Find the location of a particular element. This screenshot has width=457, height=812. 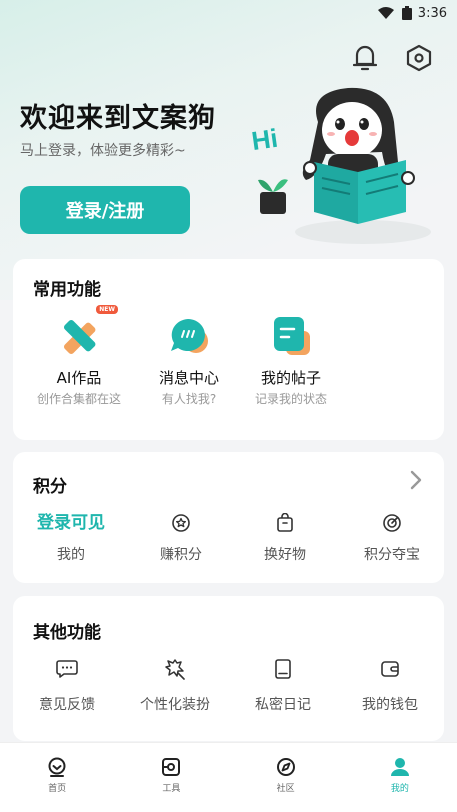

wallet-icon is located at coordinates (390, 669).